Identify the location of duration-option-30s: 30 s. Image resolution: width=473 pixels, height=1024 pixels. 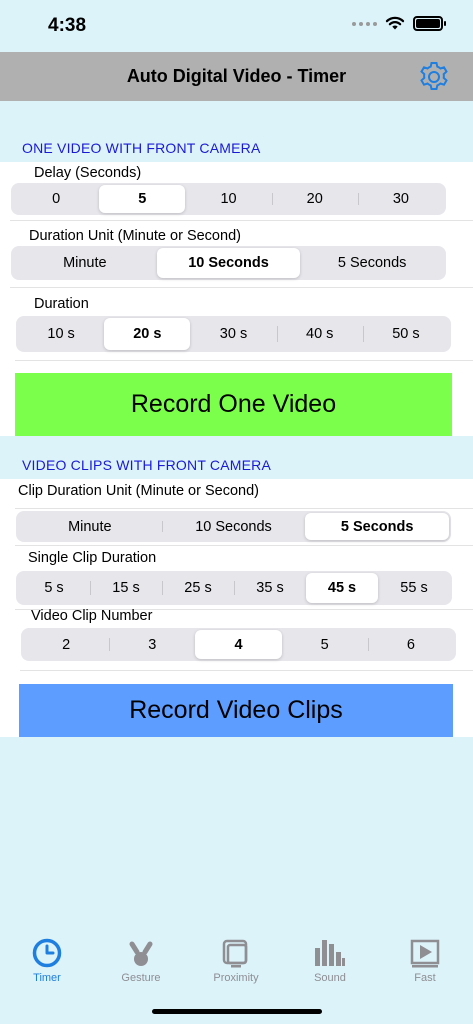
(233, 334).